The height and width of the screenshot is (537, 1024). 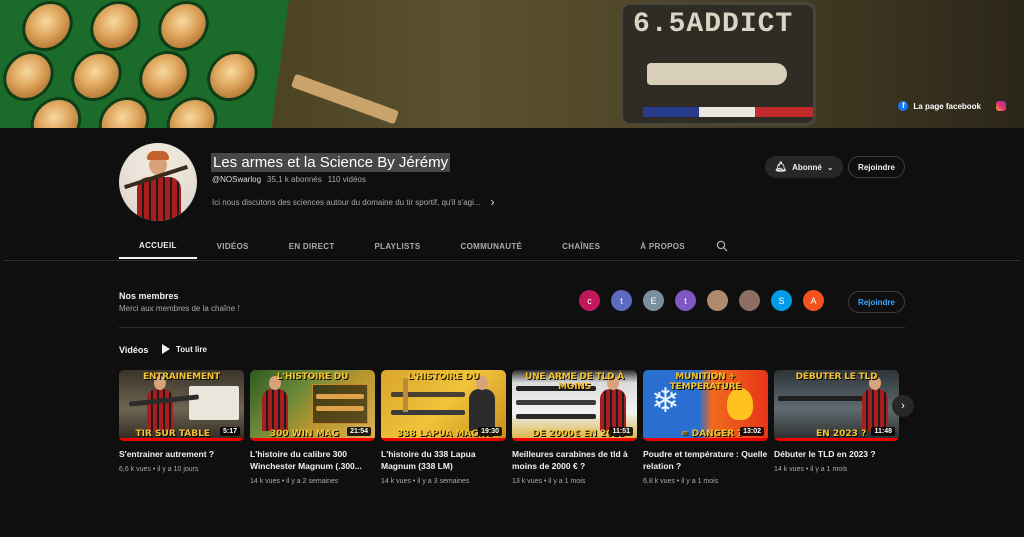 I want to click on tab-playlists: PLAYLISTS, so click(x=398, y=246).